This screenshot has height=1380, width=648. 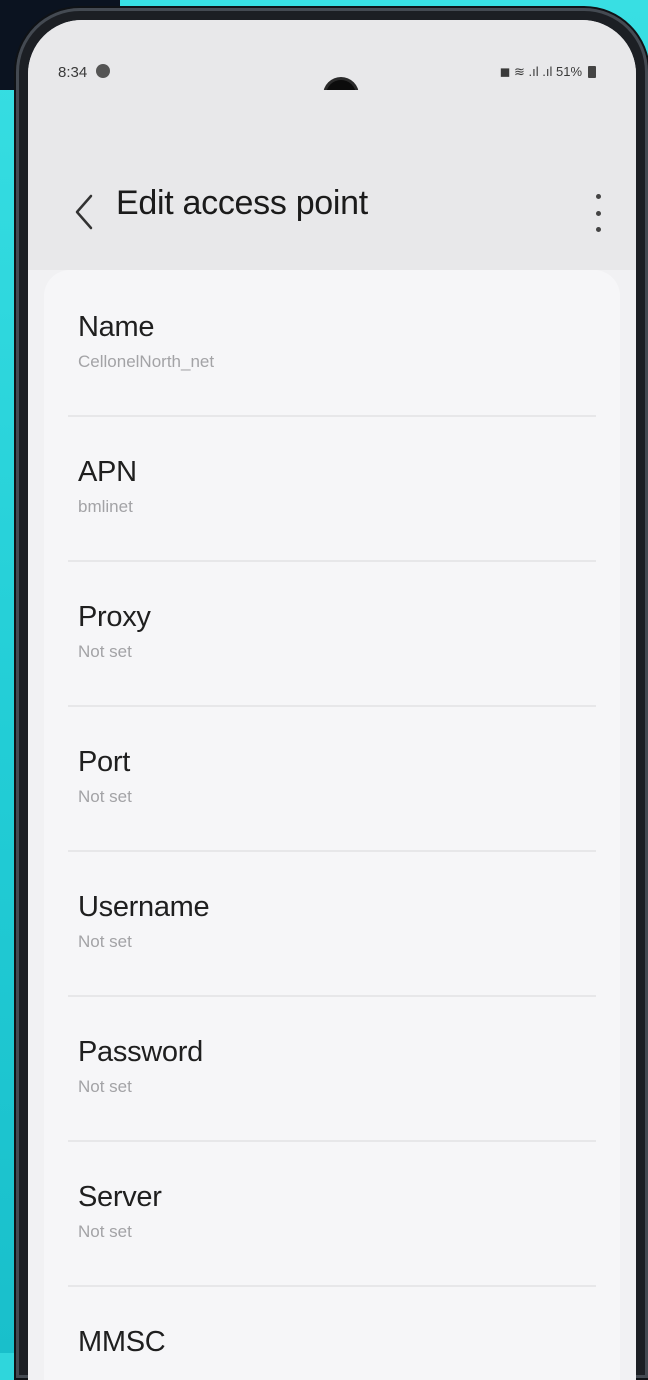 I want to click on page-title: Edit access point, so click(x=242, y=203).